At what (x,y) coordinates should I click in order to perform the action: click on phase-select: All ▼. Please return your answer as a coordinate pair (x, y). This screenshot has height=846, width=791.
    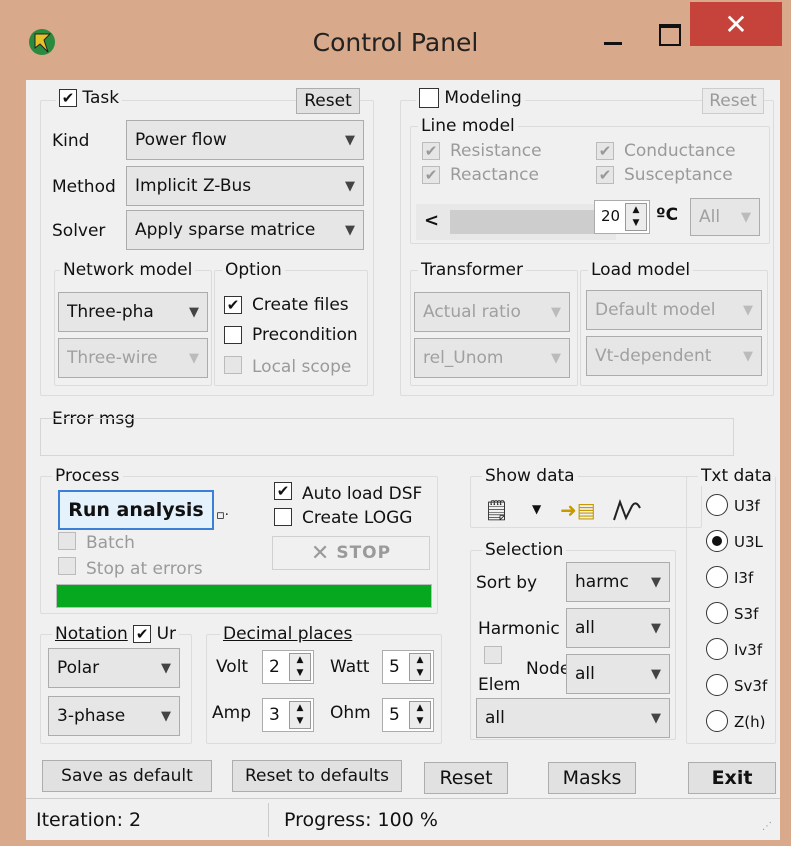
    Looking at the image, I should click on (725, 217).